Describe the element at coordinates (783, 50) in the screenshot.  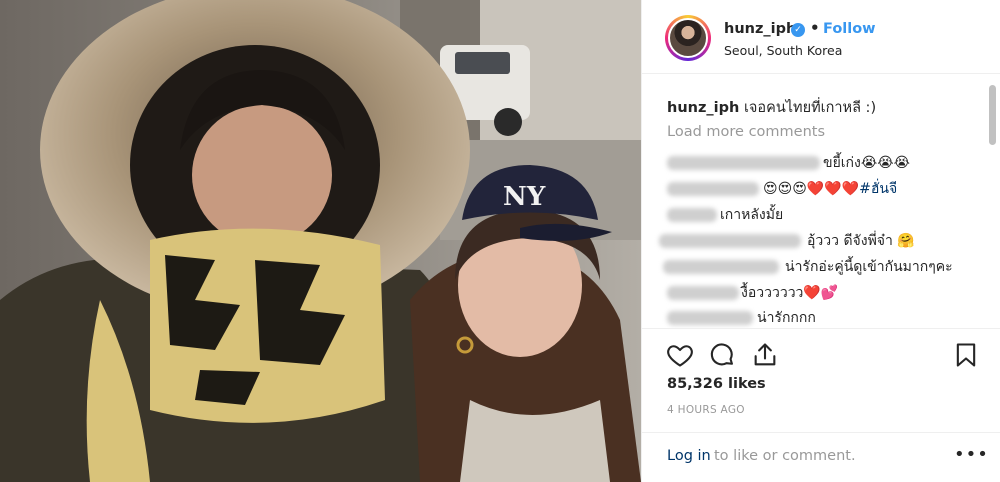
I see `location-link: Seoul, South Korea` at that location.